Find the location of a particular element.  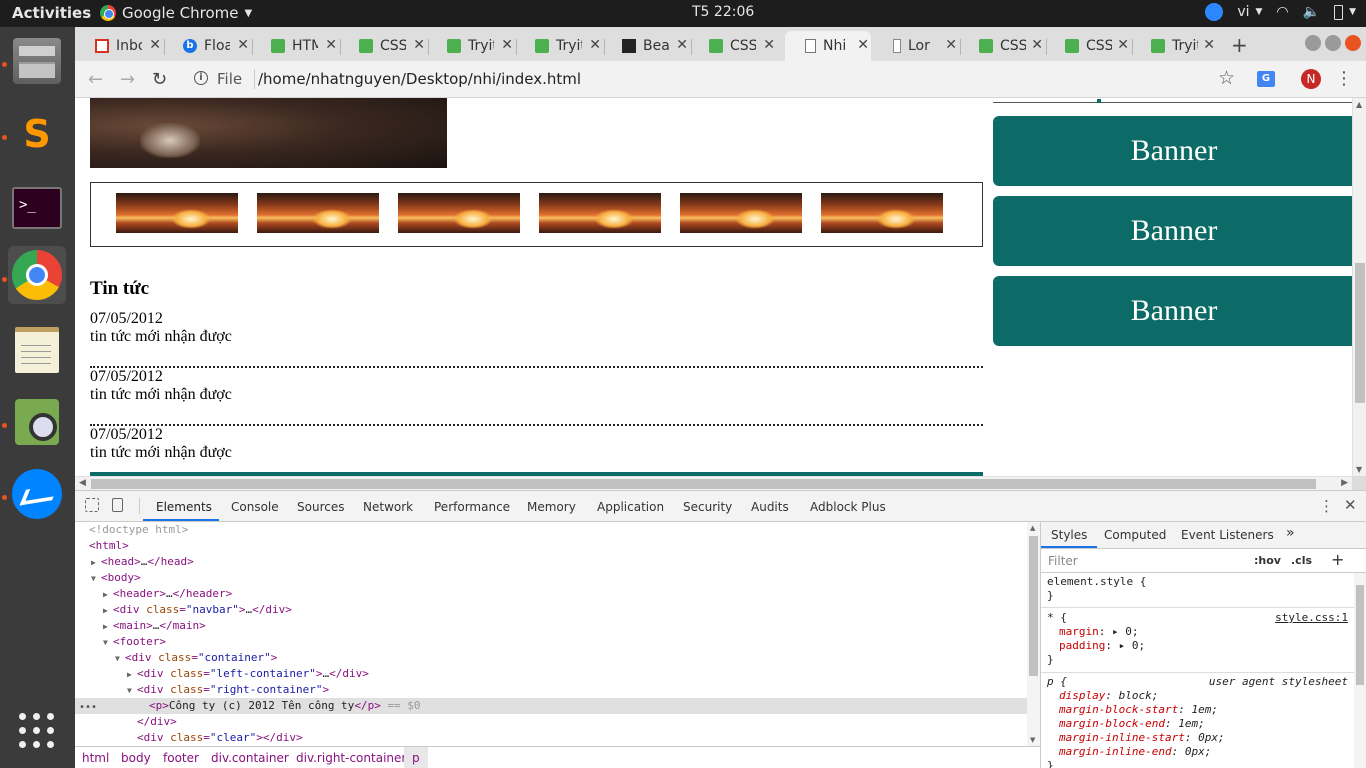

profile-avatar: N is located at coordinates (1311, 79).